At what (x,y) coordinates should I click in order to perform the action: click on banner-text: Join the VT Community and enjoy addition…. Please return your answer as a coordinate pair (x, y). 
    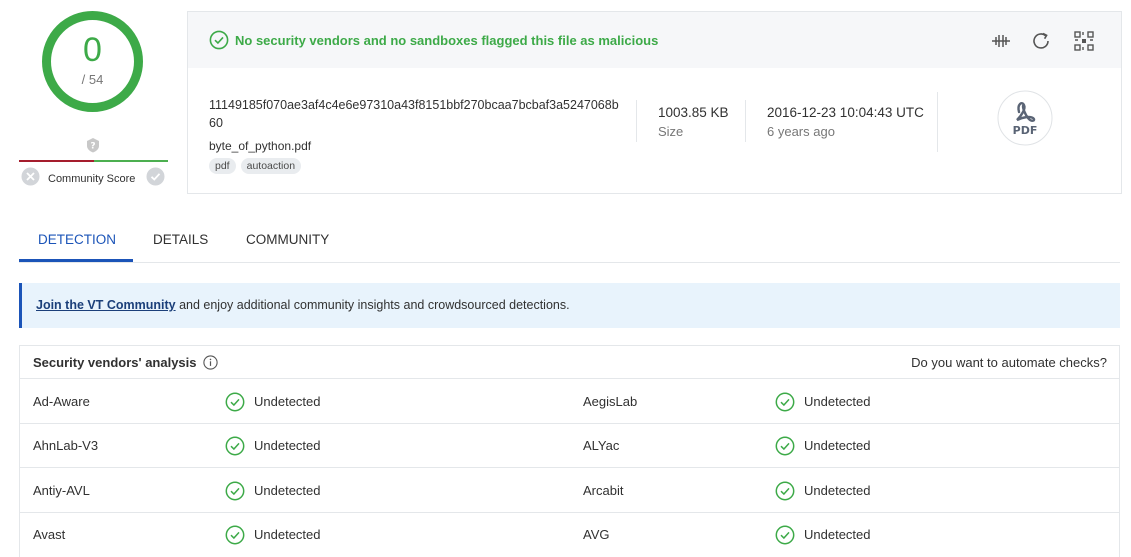
    Looking at the image, I should click on (303, 305).